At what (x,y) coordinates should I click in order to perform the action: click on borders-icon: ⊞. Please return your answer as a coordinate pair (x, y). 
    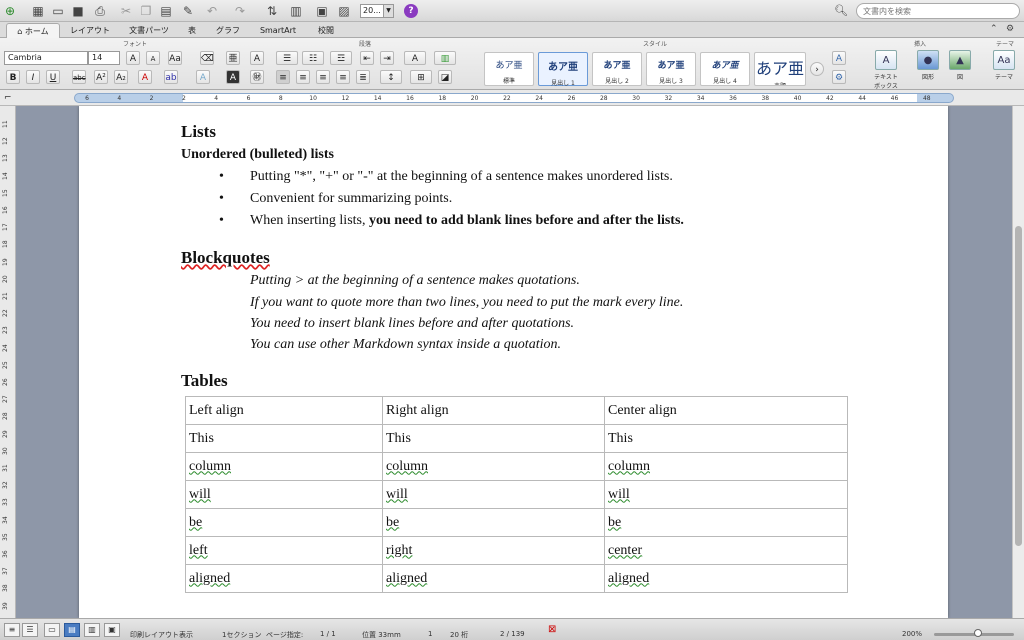
    Looking at the image, I should click on (421, 77).